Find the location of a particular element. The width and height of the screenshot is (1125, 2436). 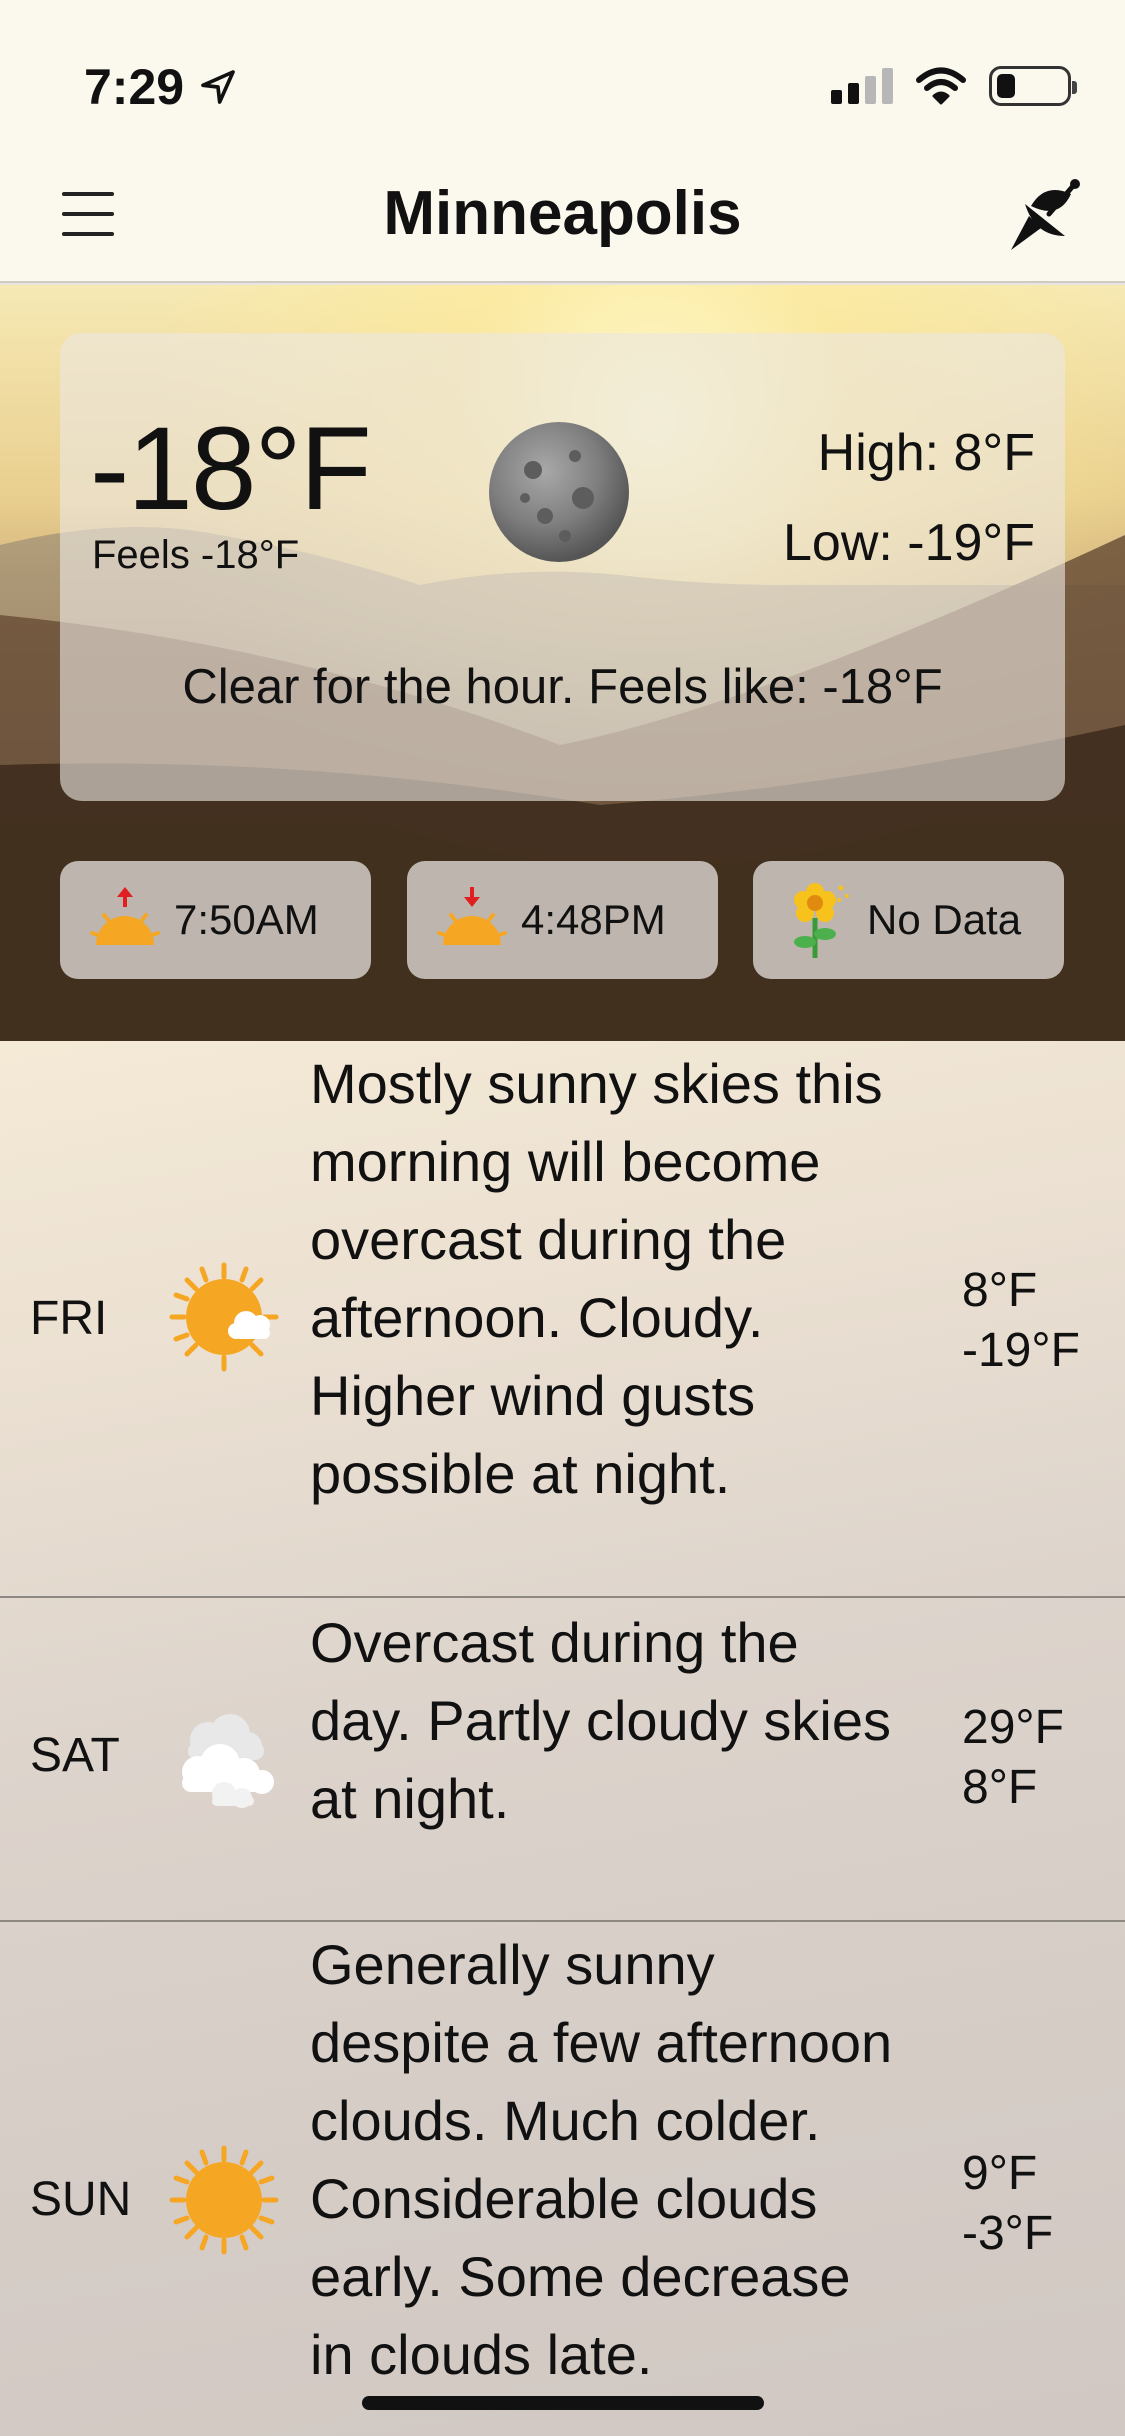

day-low: -3°F is located at coordinates (1008, 2233).